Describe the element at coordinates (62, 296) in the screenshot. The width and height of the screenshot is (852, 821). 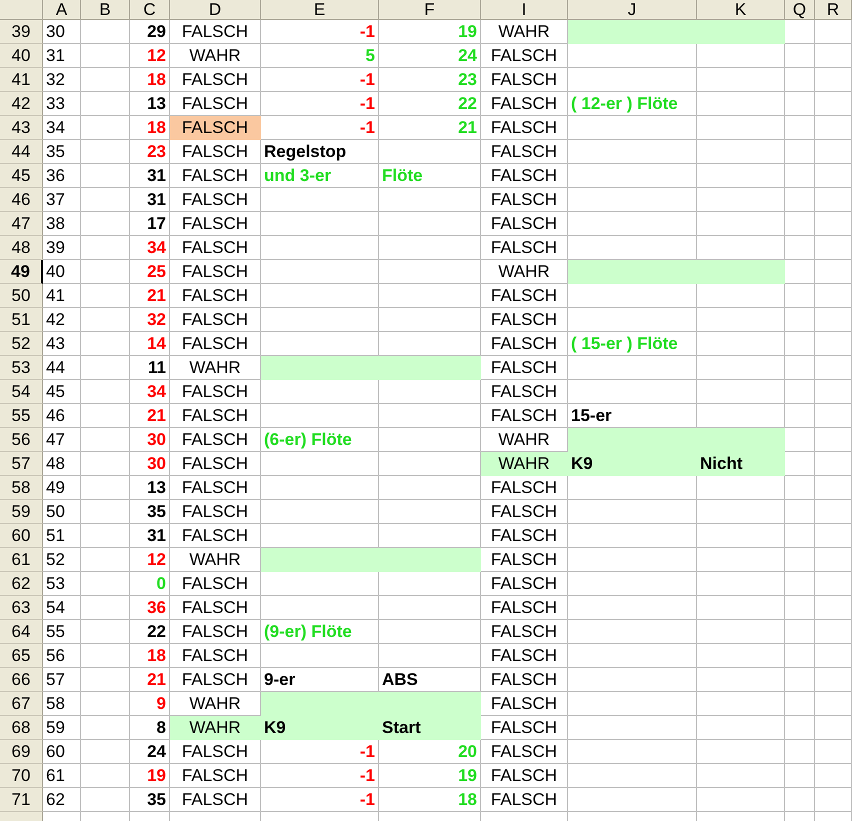
I see `table-cell: 41` at that location.